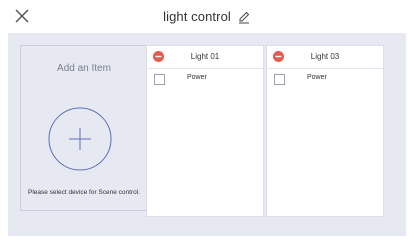  I want to click on top-bar: light control, so click(207, 16).